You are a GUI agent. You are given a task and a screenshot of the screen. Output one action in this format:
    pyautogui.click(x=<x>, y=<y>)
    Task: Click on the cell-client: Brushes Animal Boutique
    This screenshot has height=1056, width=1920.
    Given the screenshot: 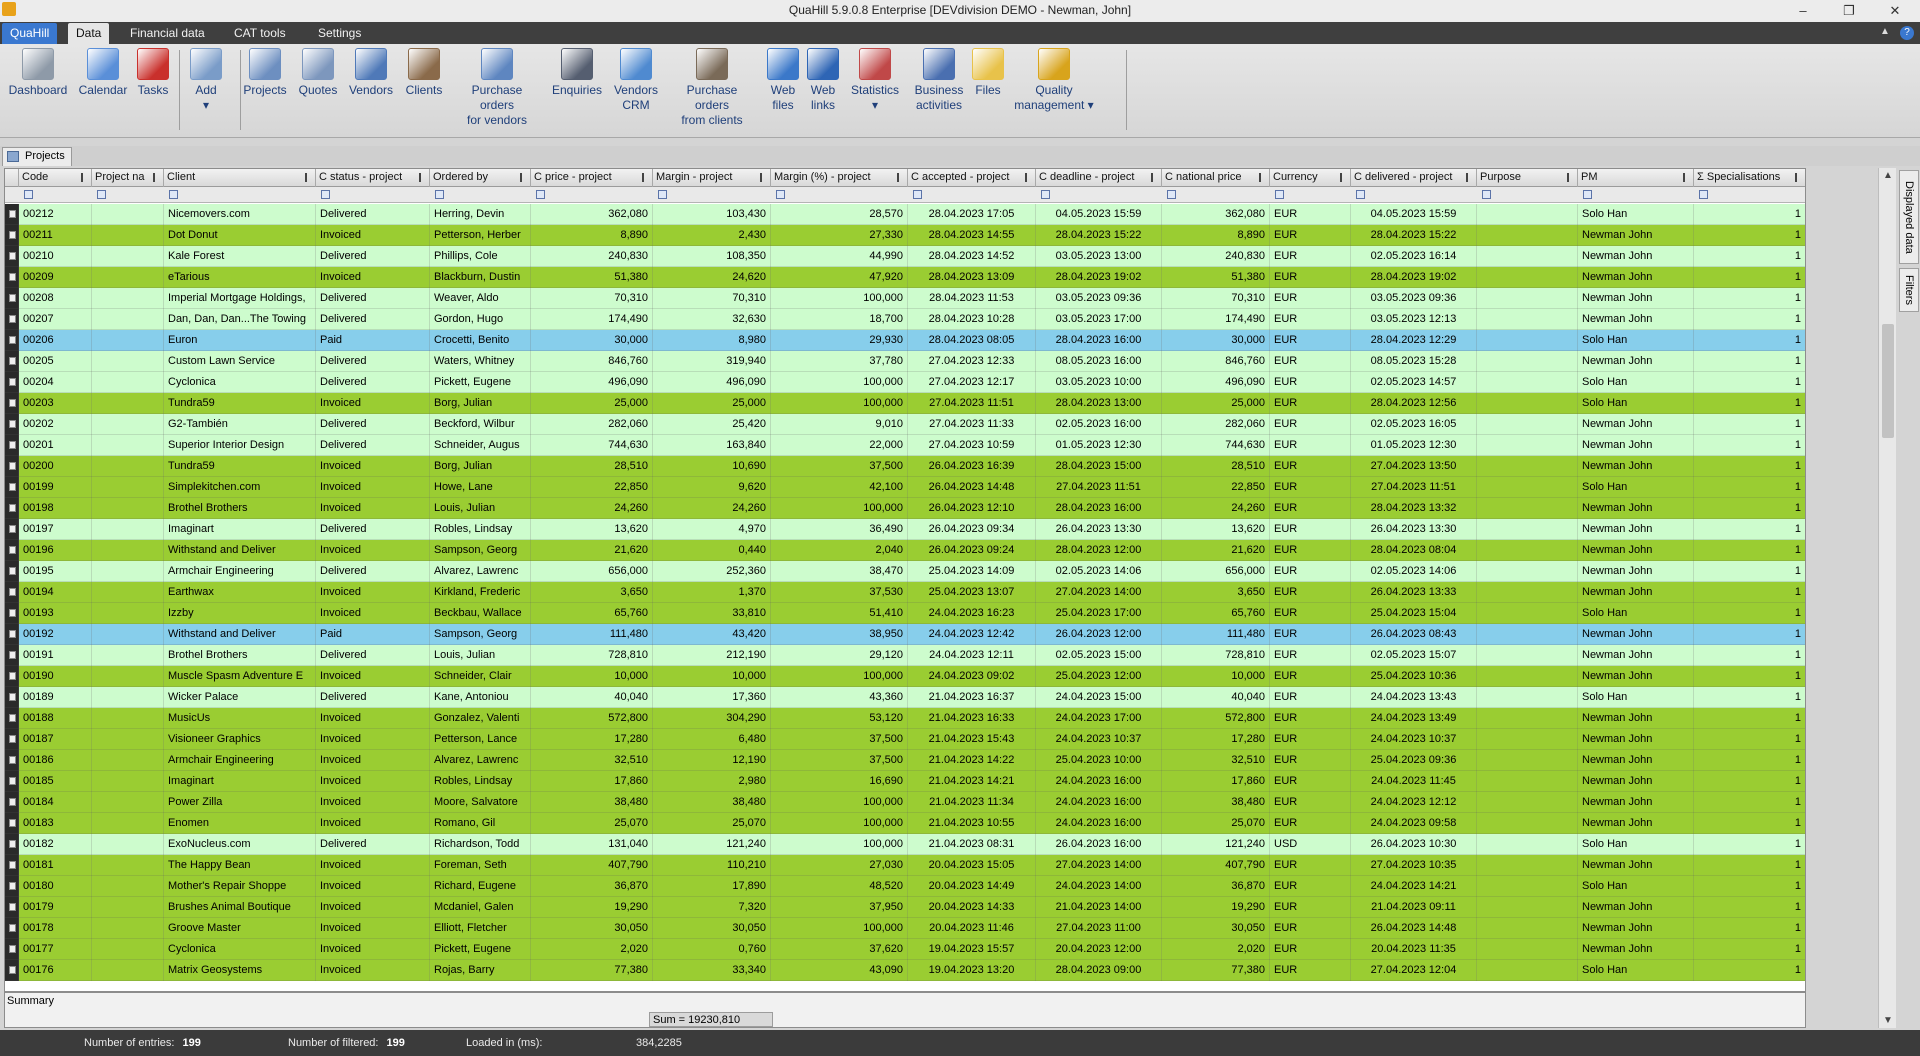 What is the action you would take?
    pyautogui.click(x=240, y=907)
    